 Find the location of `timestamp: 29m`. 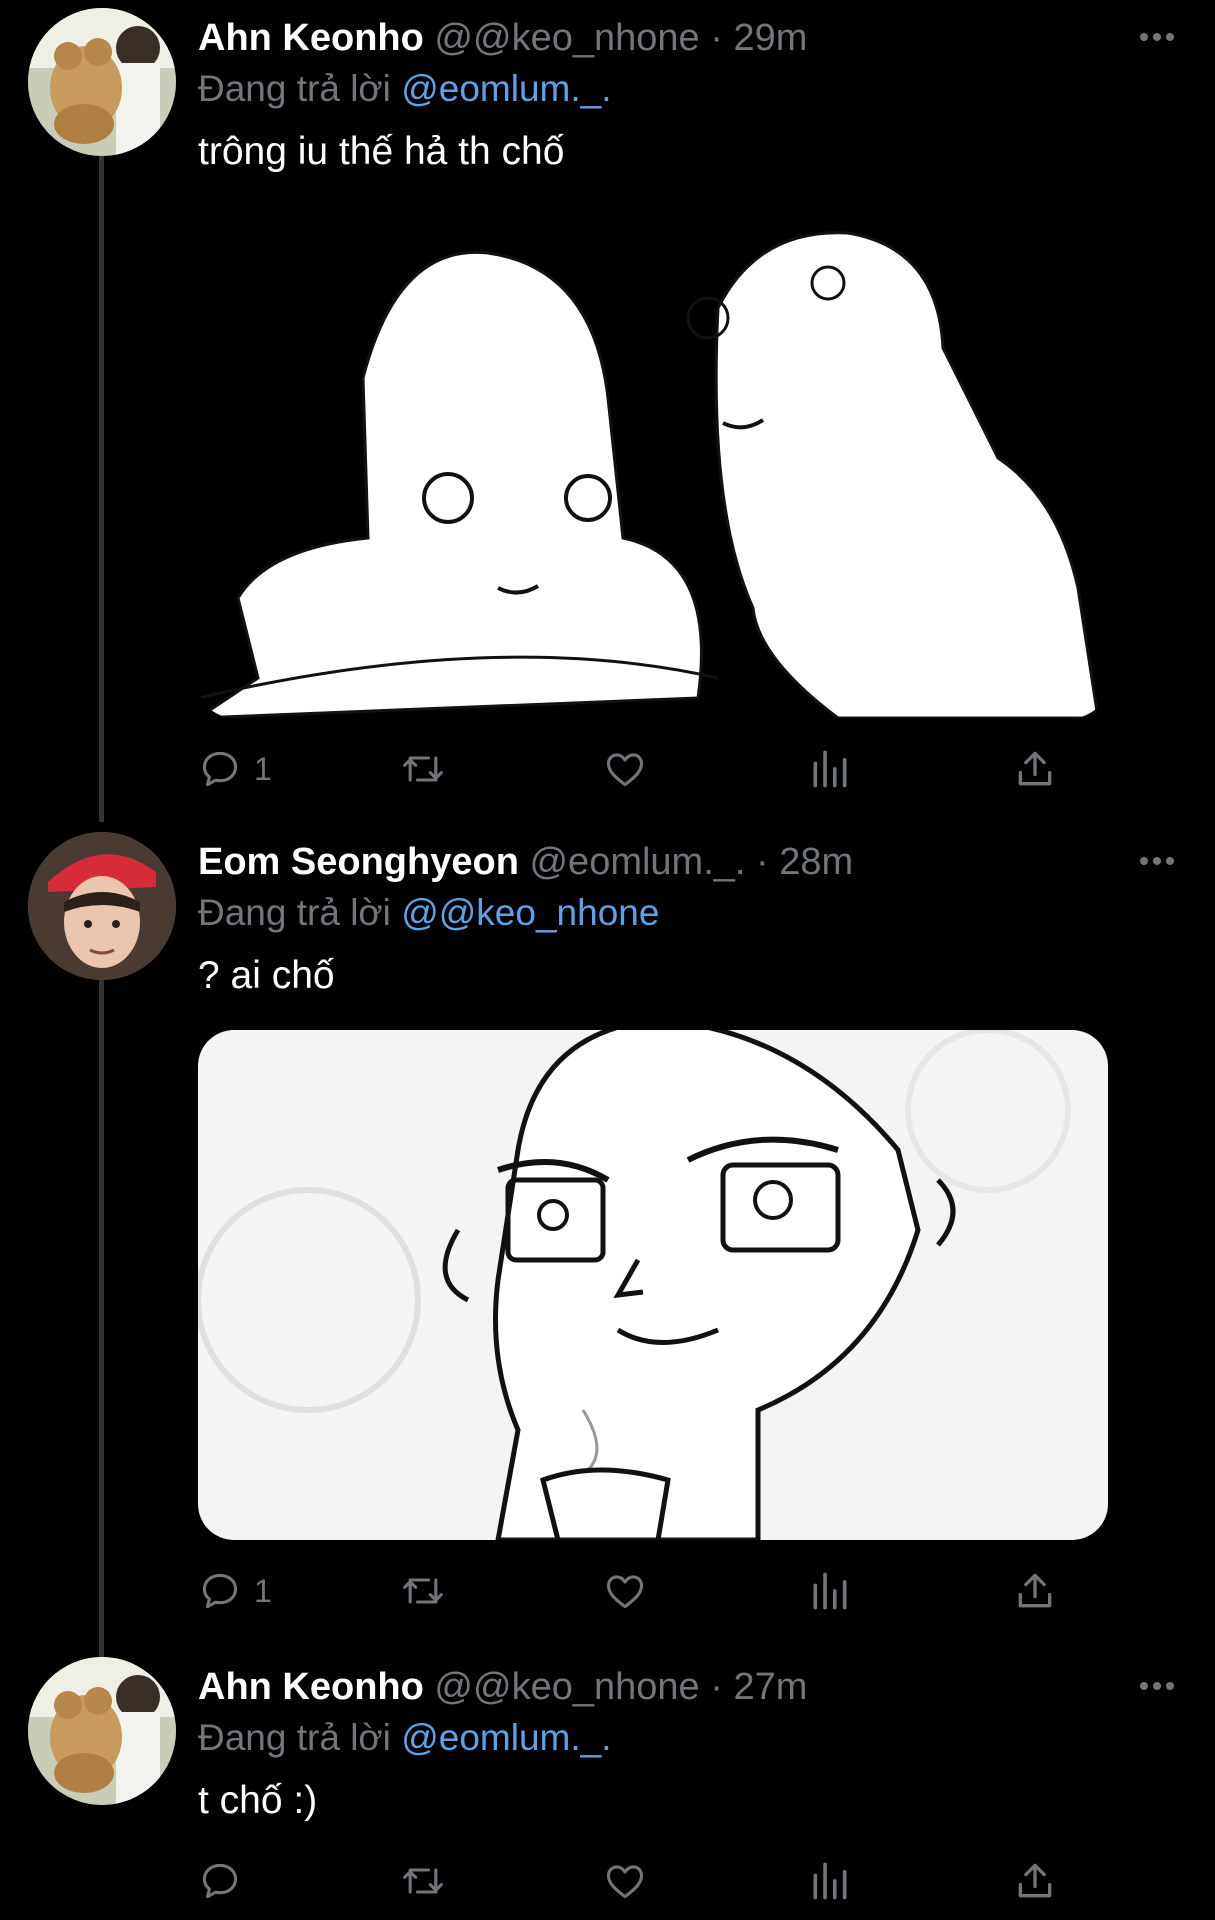

timestamp: 29m is located at coordinates (770, 38).